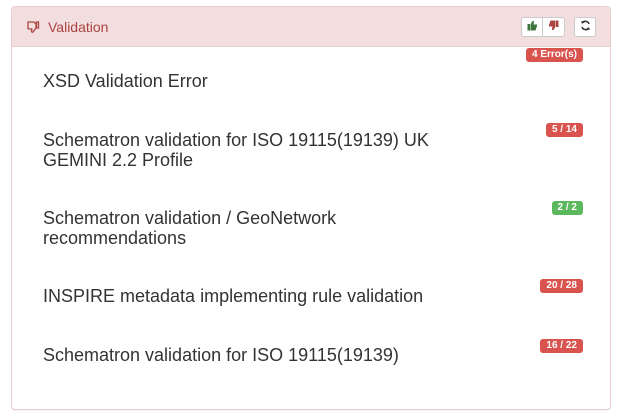 The height and width of the screenshot is (419, 628). I want to click on feedback-button-group, so click(543, 27).